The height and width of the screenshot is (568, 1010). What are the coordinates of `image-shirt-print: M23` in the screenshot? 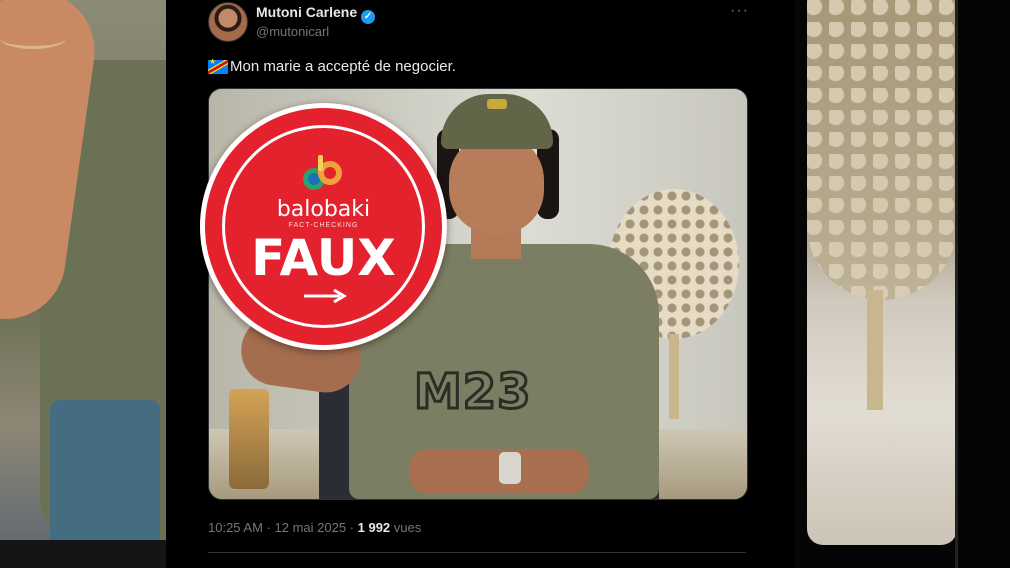 It's located at (473, 392).